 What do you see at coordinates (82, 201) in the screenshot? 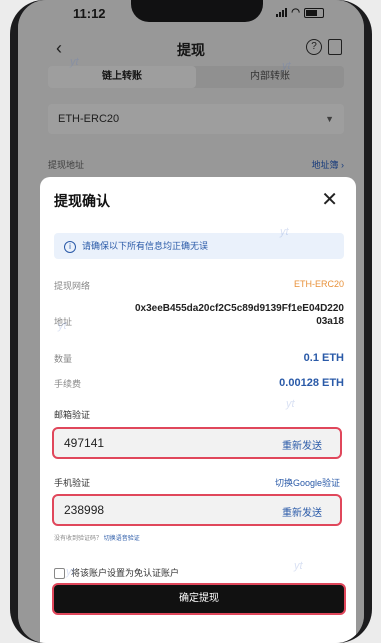
I see `sheet-title: 提现确认` at bounding box center [82, 201].